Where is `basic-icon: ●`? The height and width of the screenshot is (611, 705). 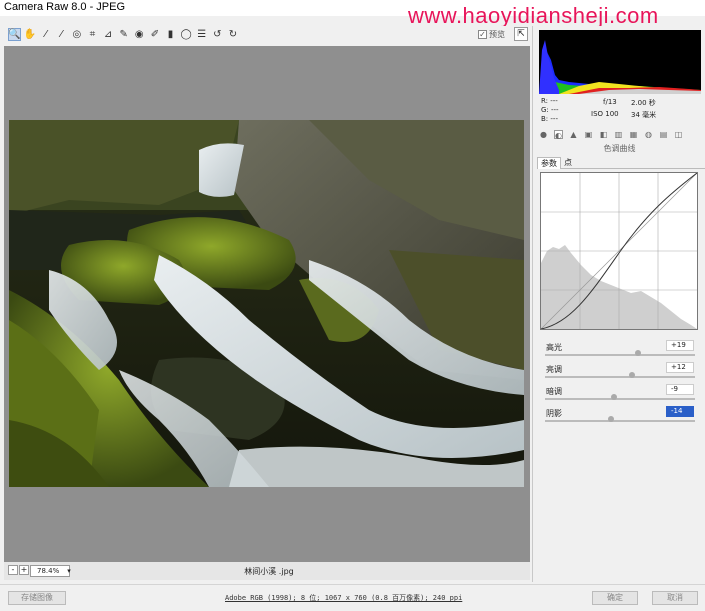 basic-icon: ● is located at coordinates (543, 134).